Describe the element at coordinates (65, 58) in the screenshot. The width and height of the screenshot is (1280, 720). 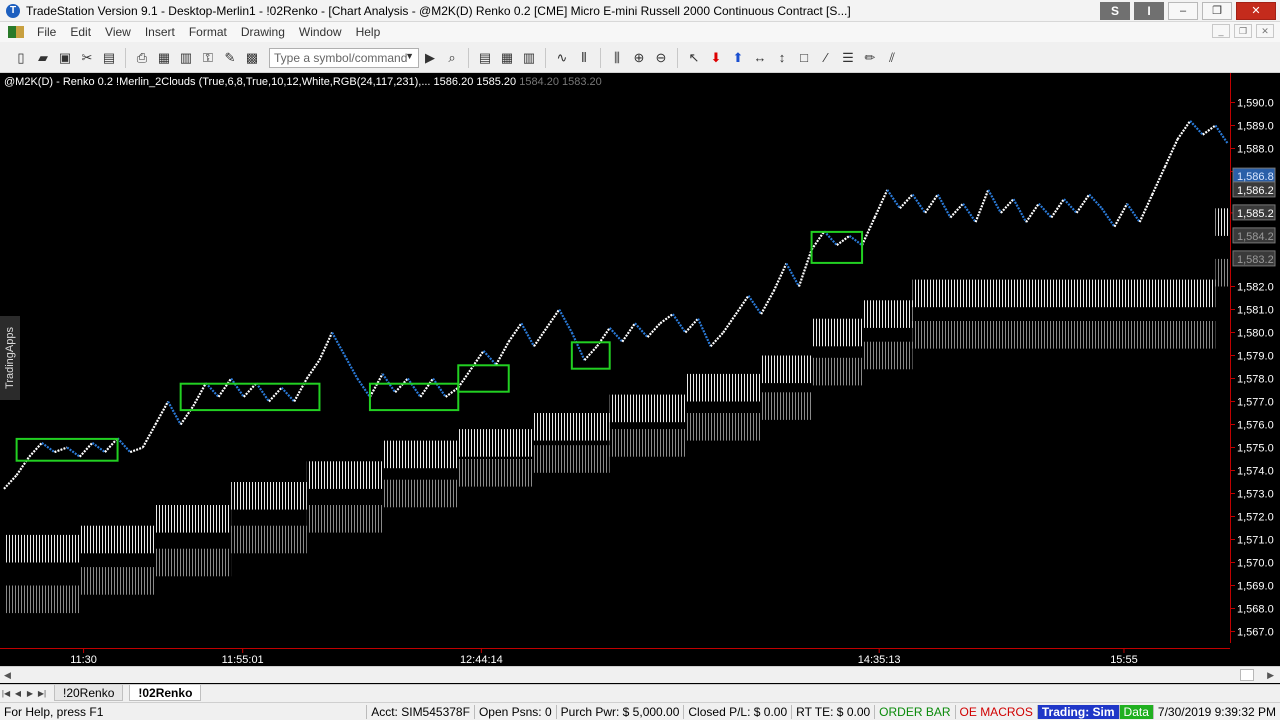
I see `save-icon: ▣` at that location.